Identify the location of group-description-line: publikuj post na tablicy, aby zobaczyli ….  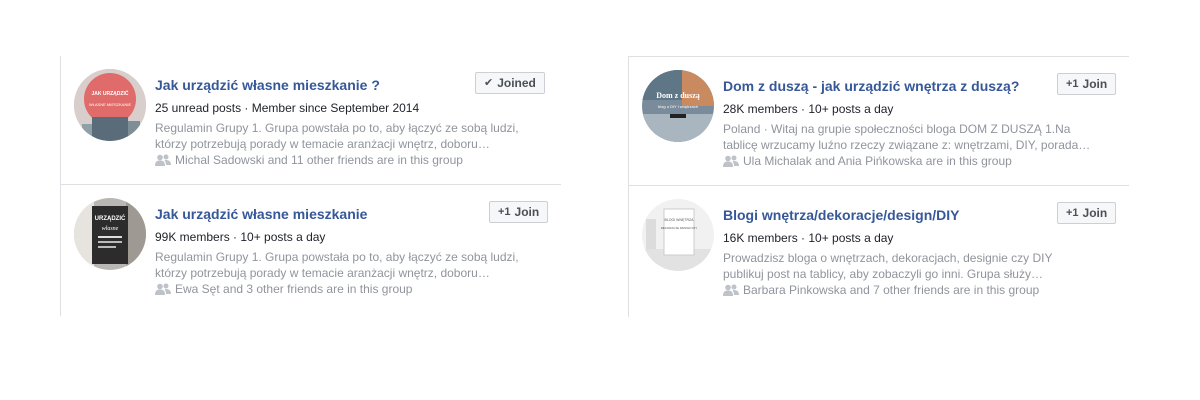
(883, 274).